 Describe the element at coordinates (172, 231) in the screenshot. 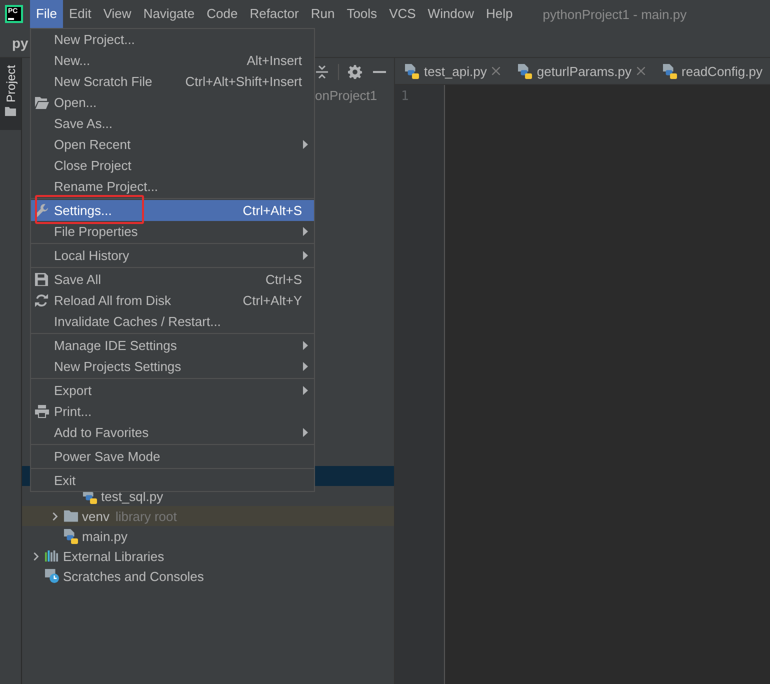

I see `menu-item: File Properties` at that location.